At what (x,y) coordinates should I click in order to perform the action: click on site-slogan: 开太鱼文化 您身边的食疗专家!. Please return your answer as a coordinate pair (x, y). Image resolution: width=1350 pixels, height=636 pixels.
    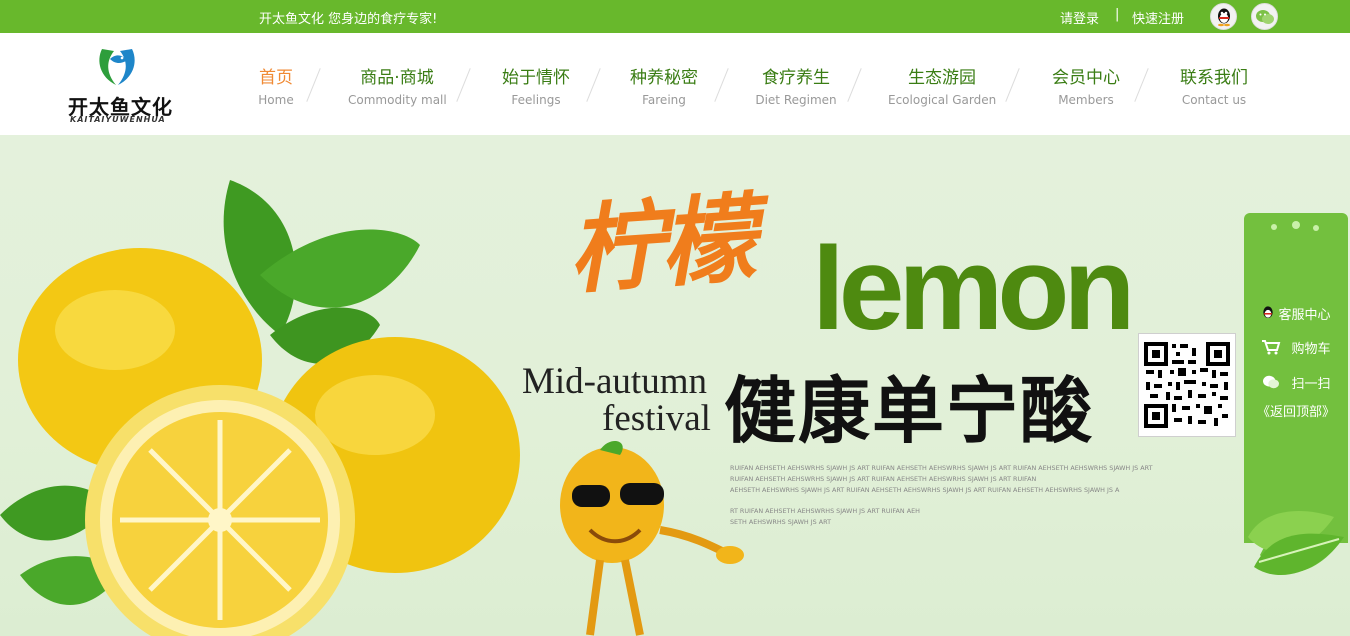
    Looking at the image, I should click on (348, 19).